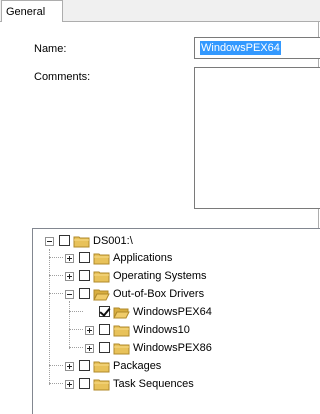 This screenshot has height=414, width=320. What do you see at coordinates (173, 242) in the screenshot?
I see `tree-node-root: DS001:\` at bounding box center [173, 242].